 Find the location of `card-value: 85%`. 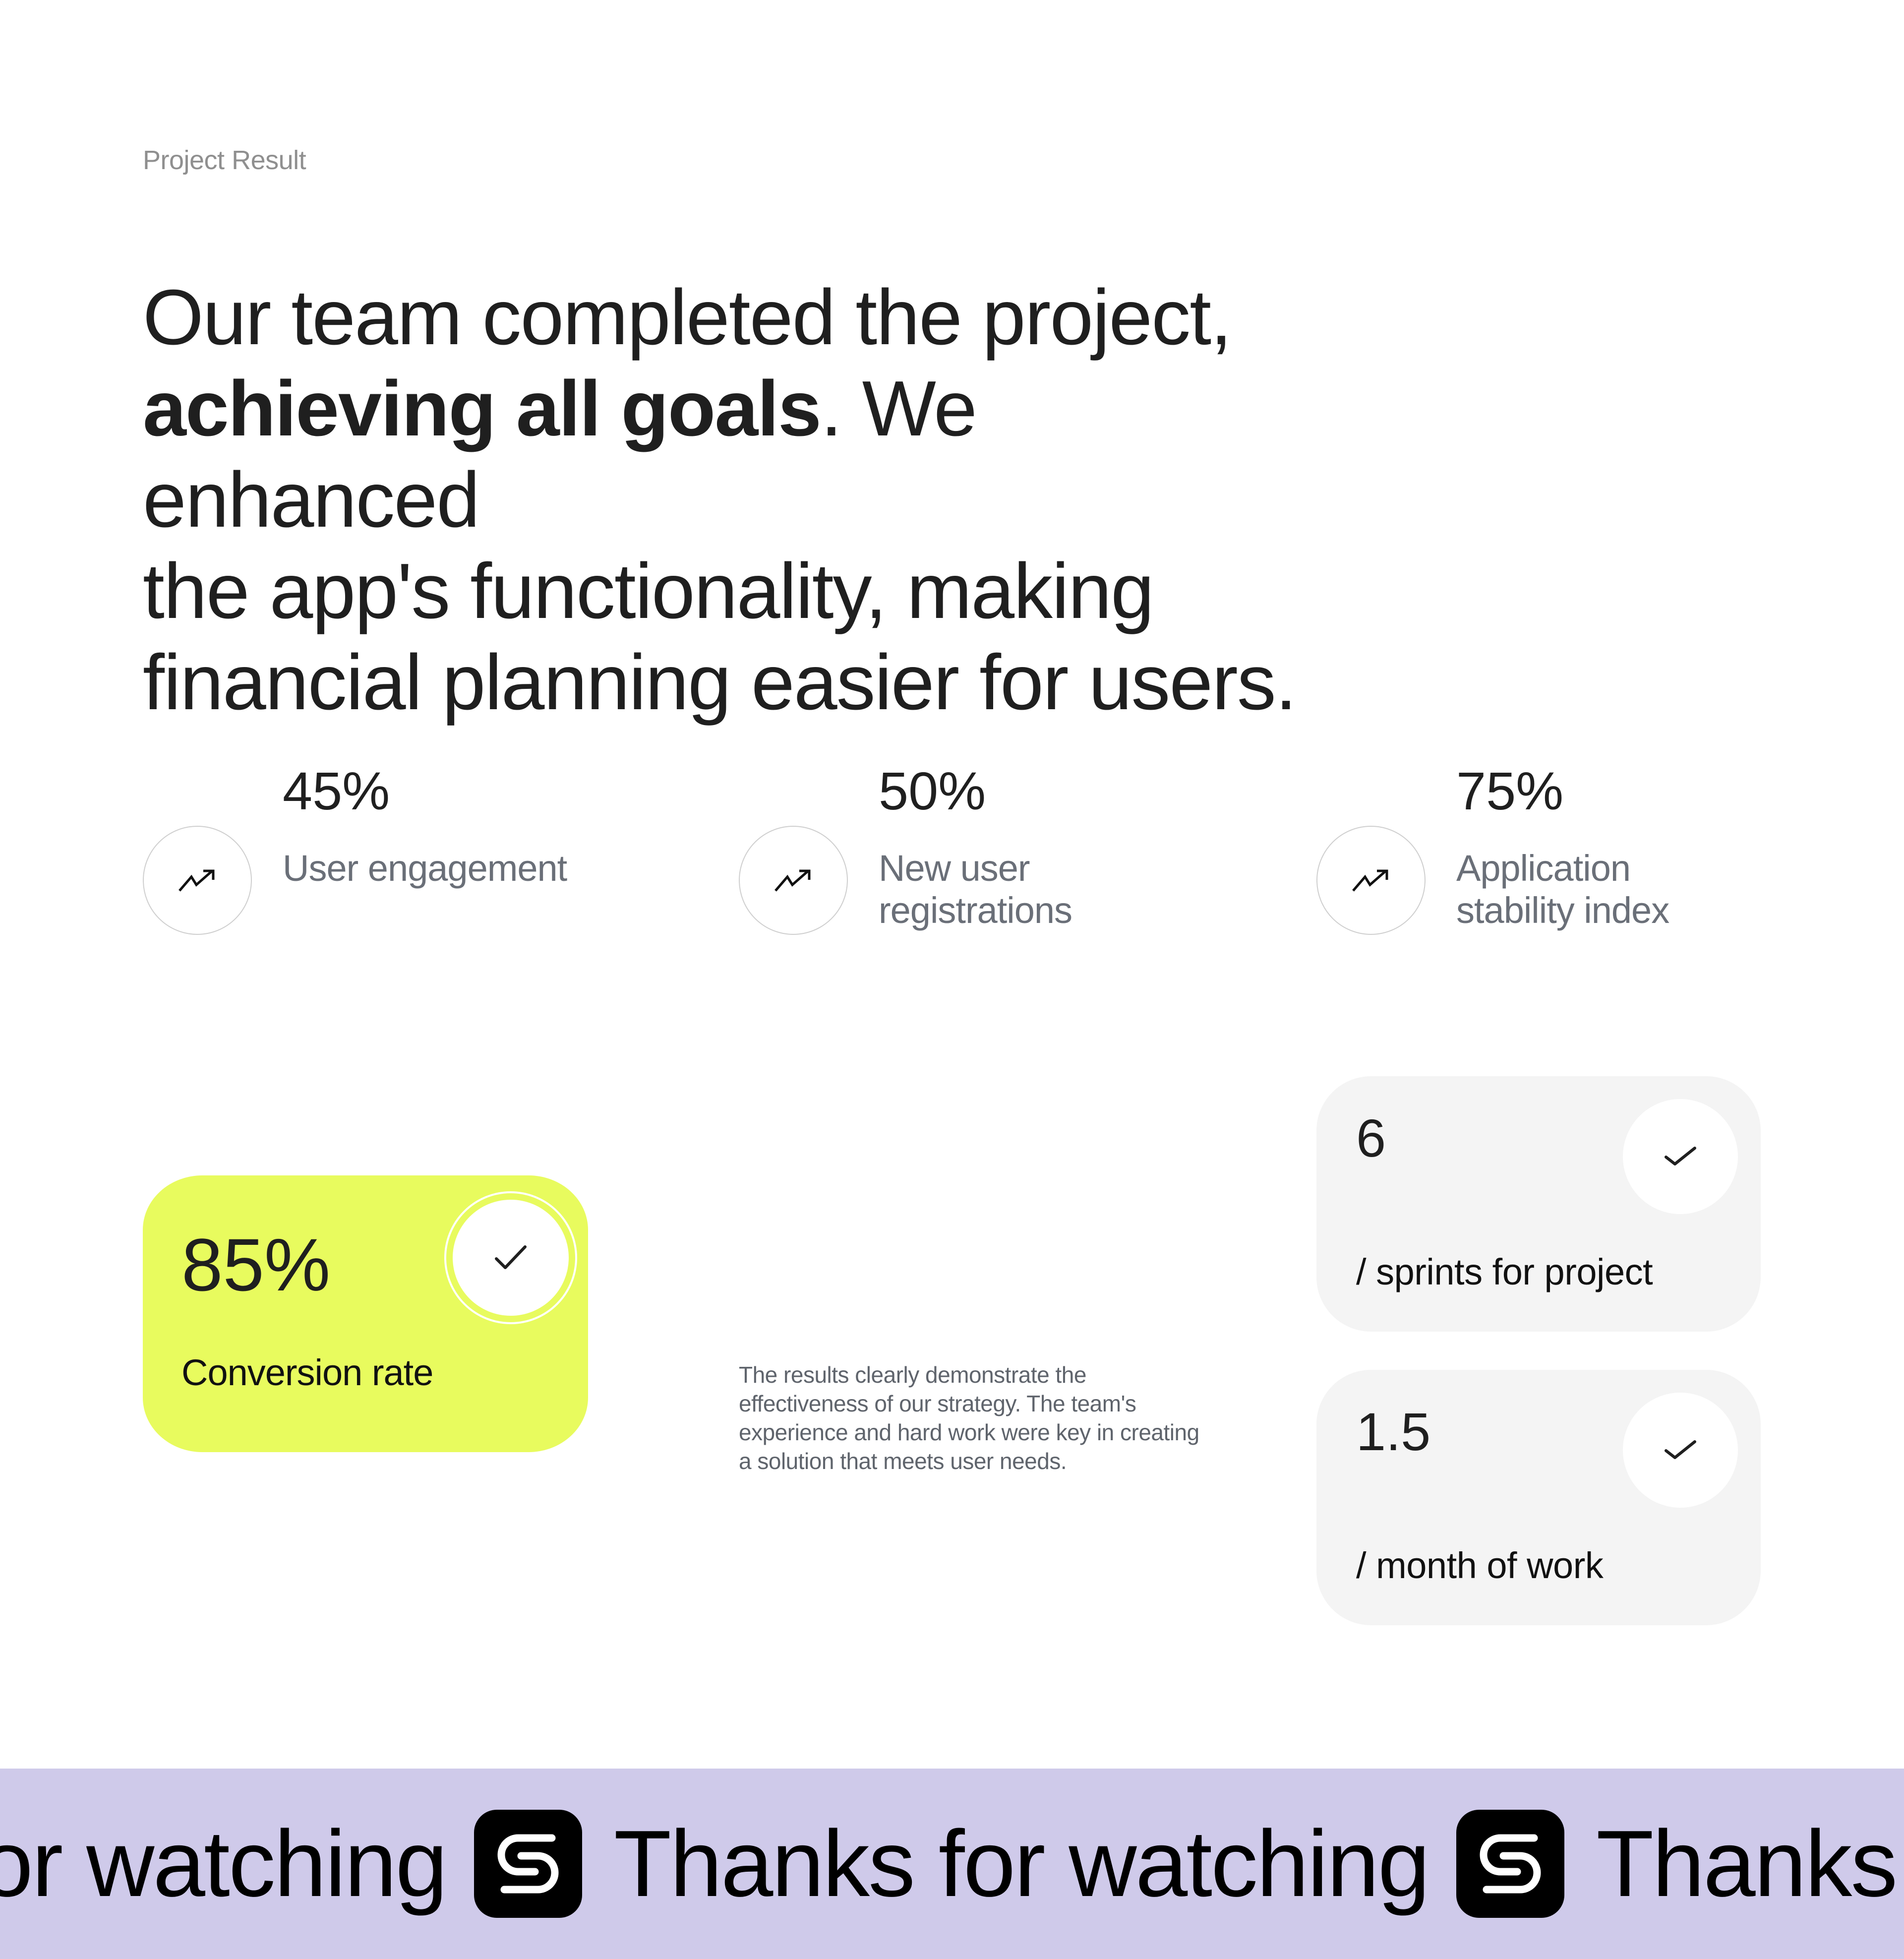

card-value: 85% is located at coordinates (256, 1264).